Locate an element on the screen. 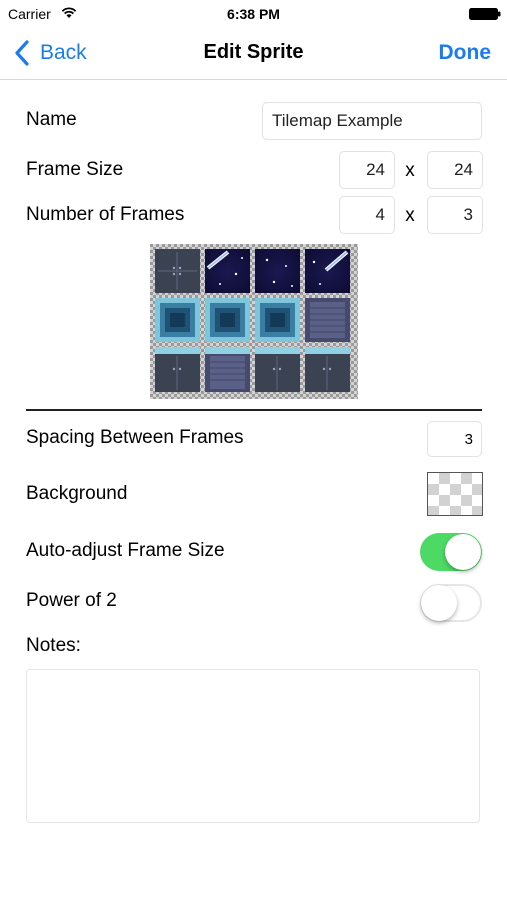 This screenshot has height=900, width=507. auto-adjust-label: Auto-adjust Frame Size is located at coordinates (125, 550).